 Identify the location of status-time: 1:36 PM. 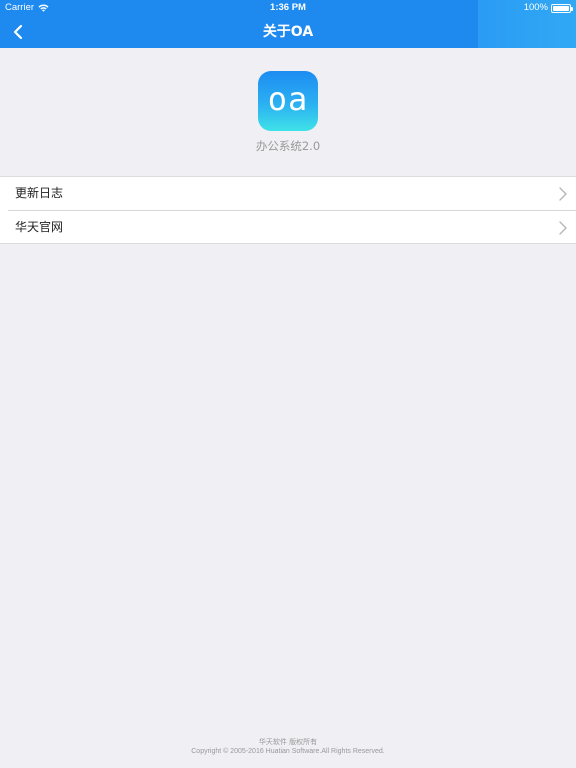
(288, 7).